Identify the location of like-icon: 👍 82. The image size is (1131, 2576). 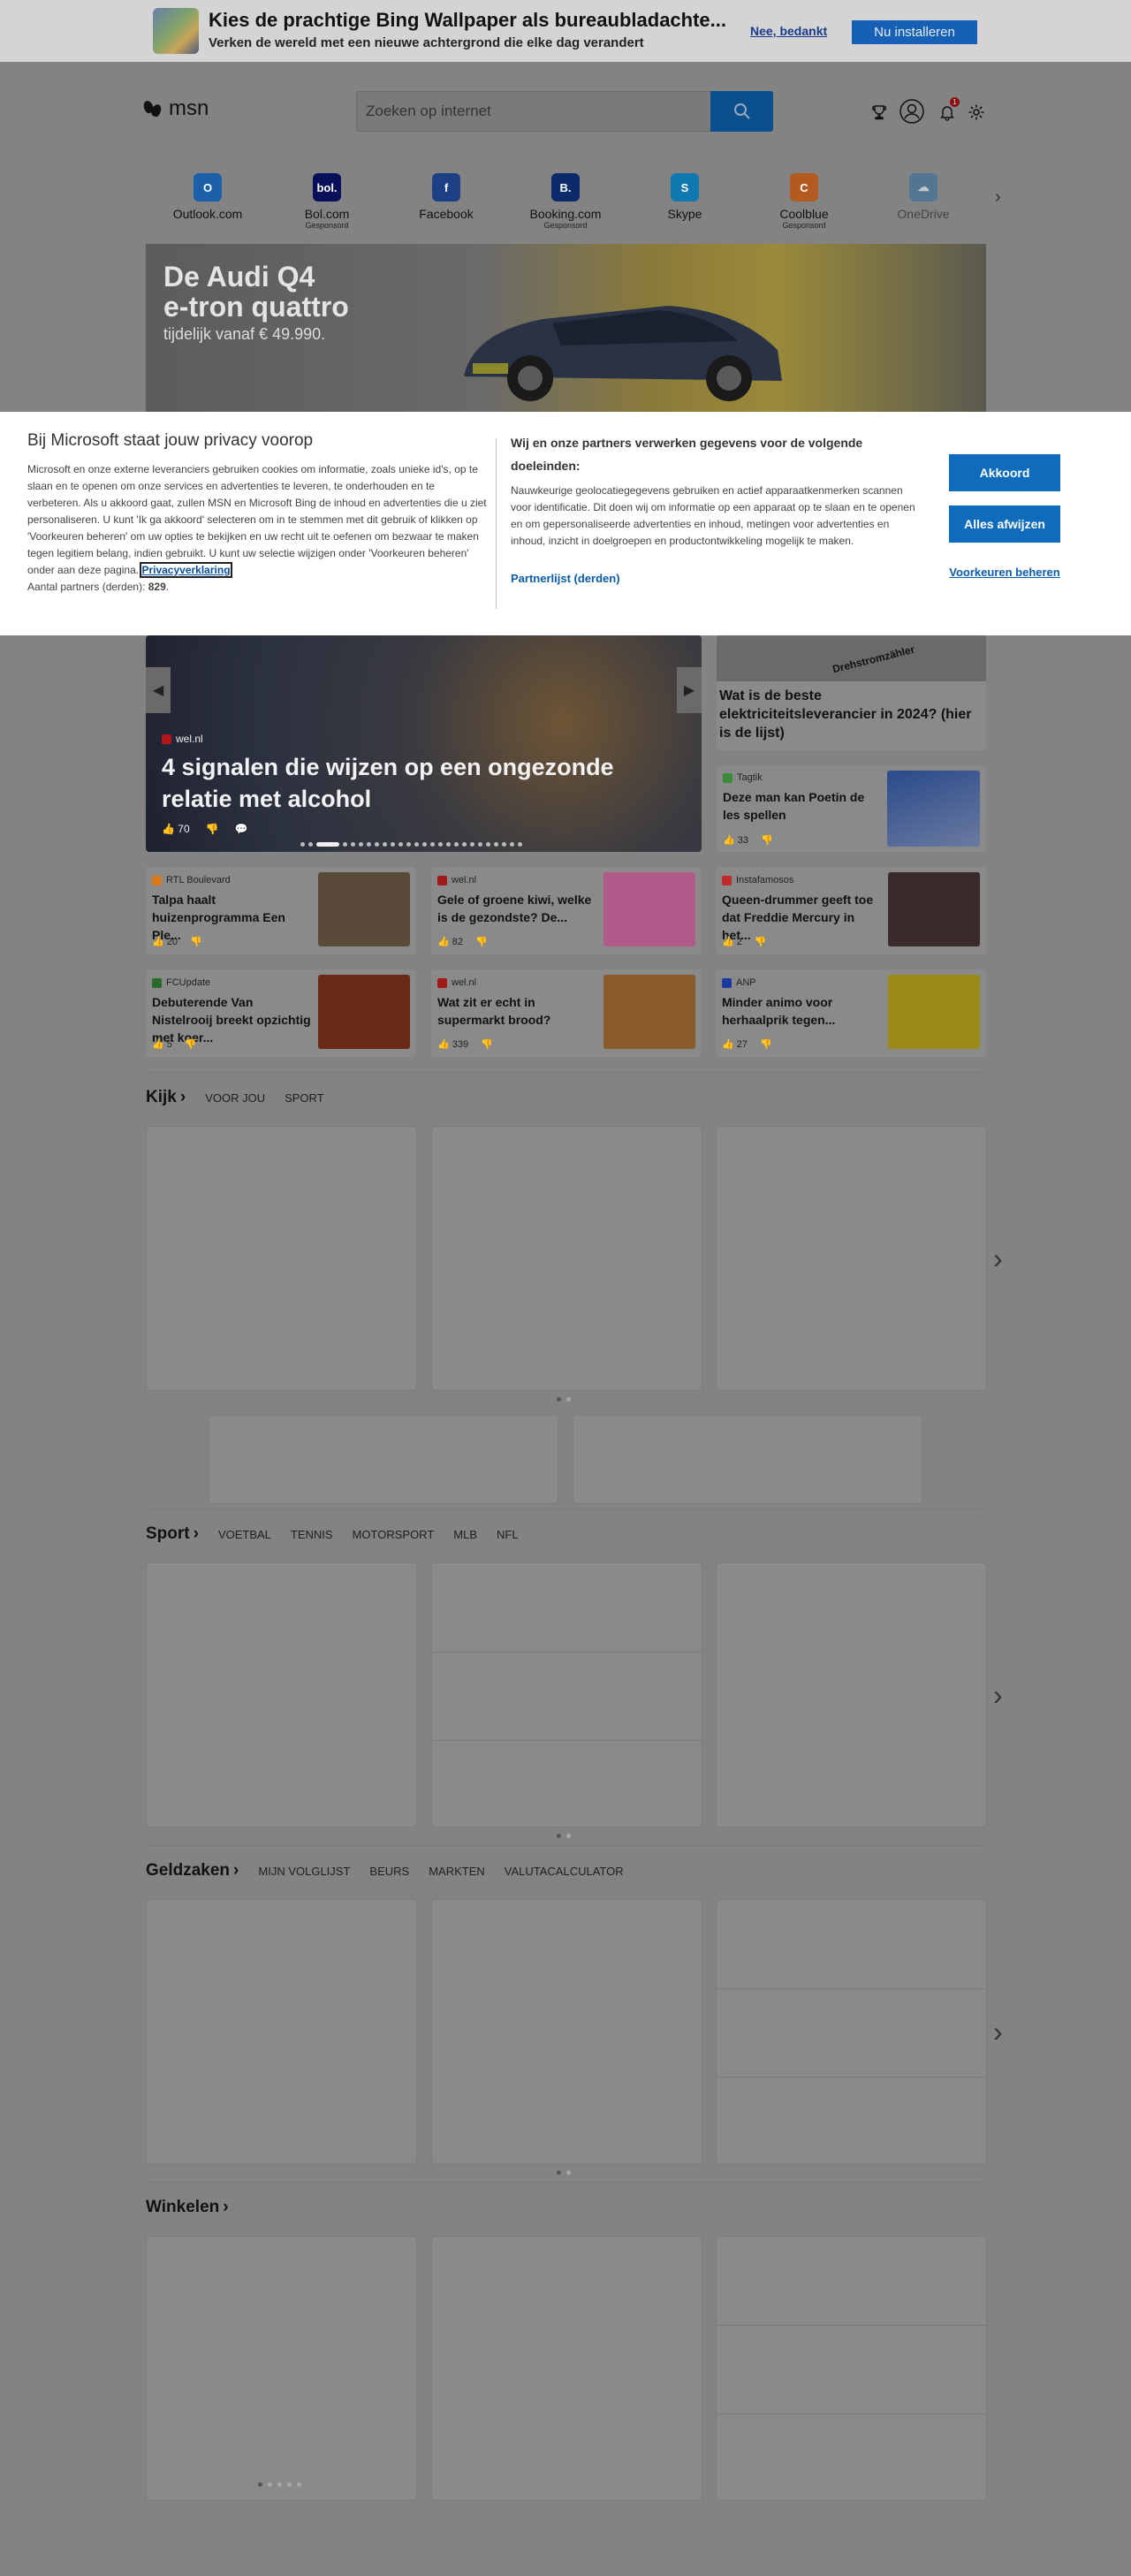
(450, 941).